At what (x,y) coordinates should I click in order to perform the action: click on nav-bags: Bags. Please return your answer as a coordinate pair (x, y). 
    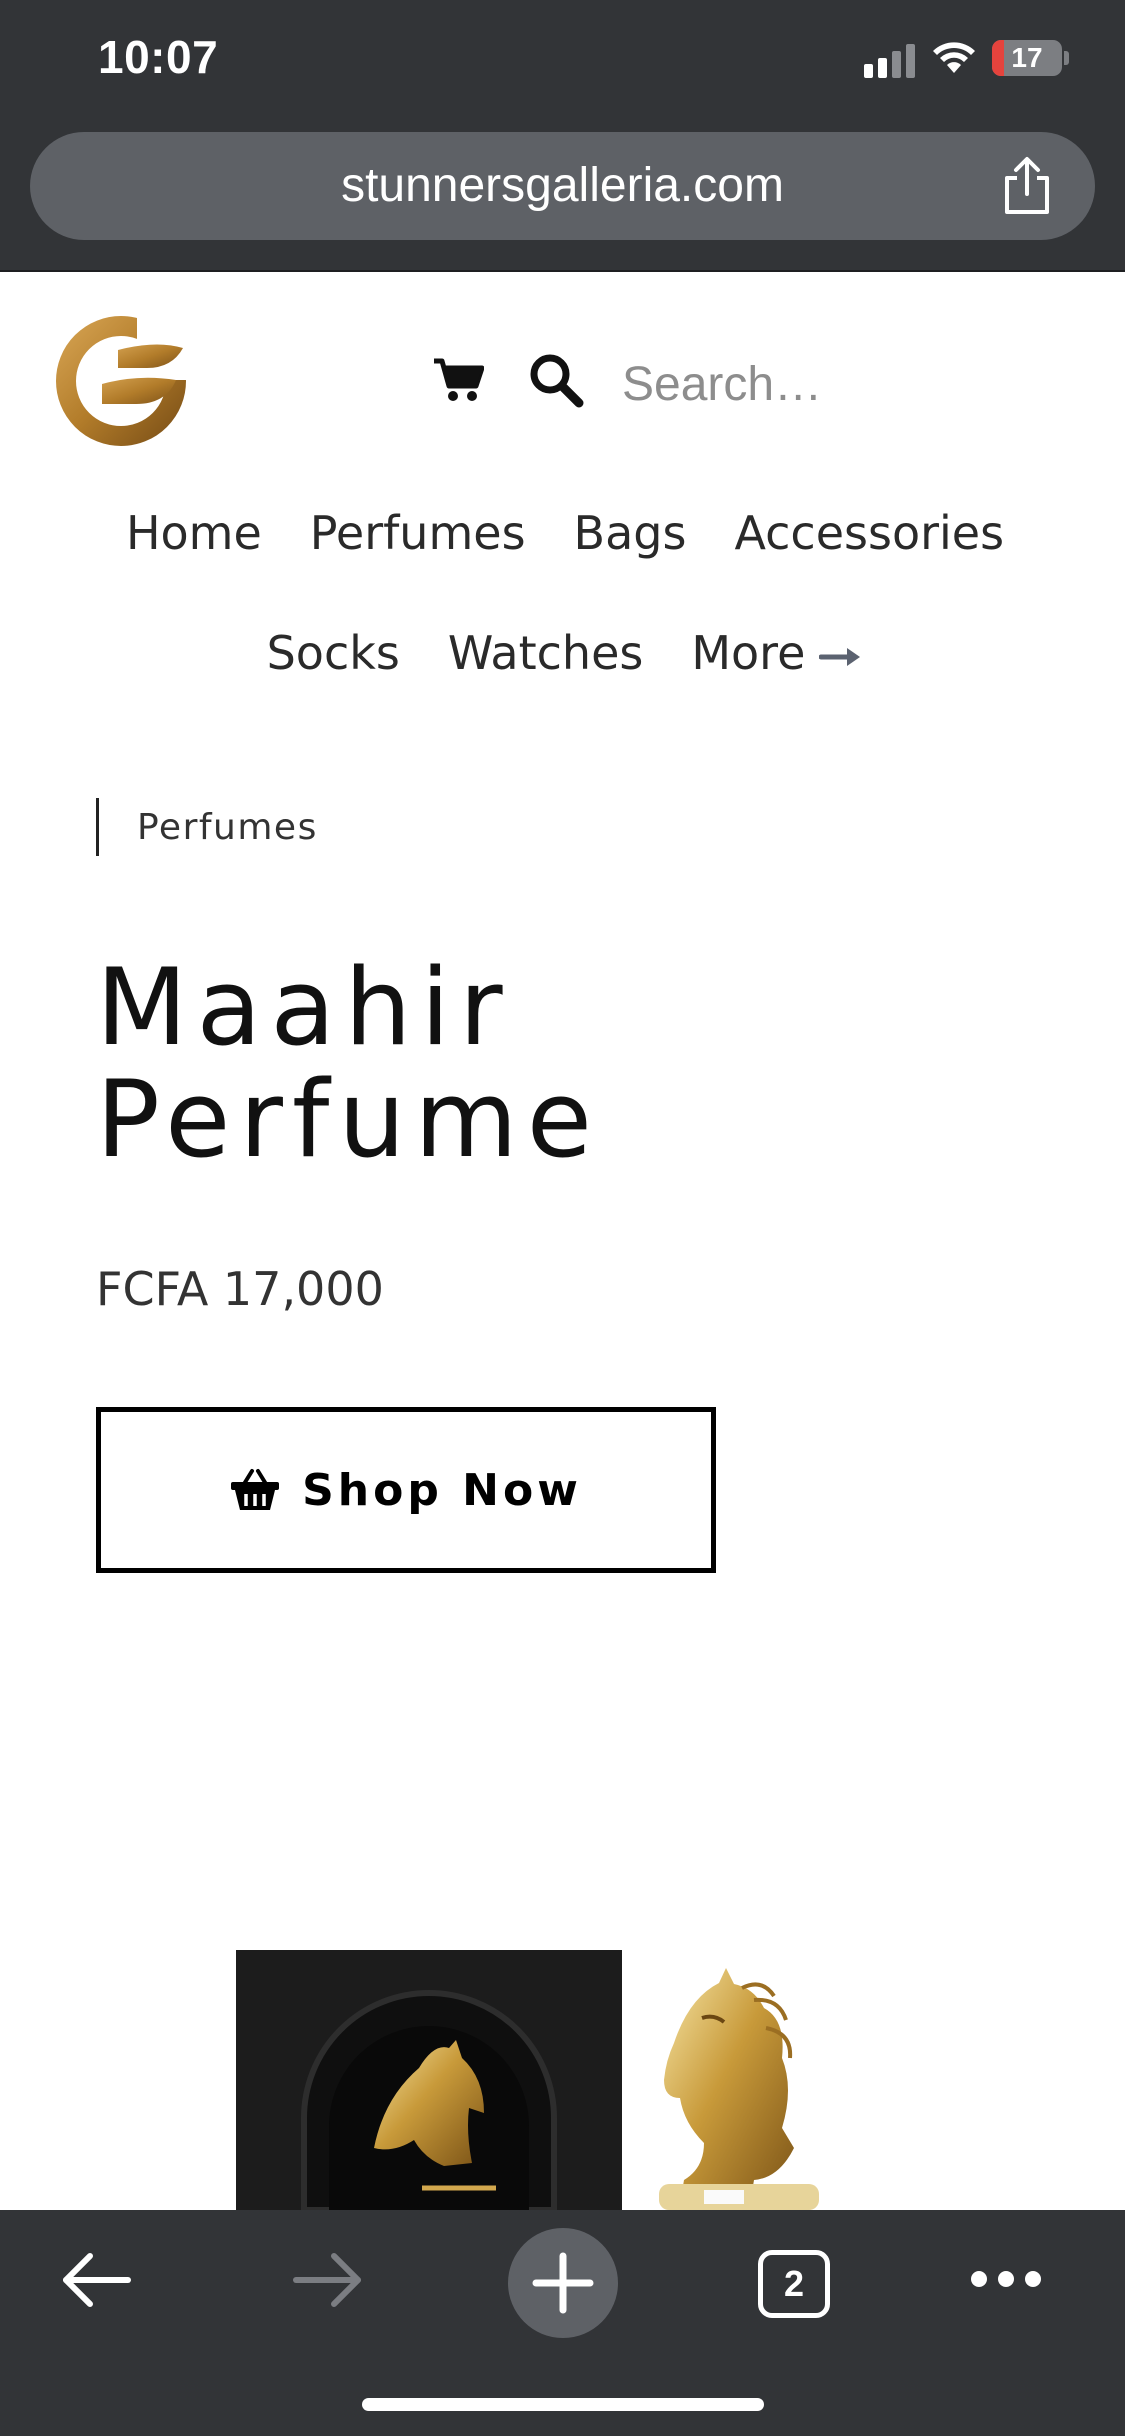
    Looking at the image, I should click on (630, 533).